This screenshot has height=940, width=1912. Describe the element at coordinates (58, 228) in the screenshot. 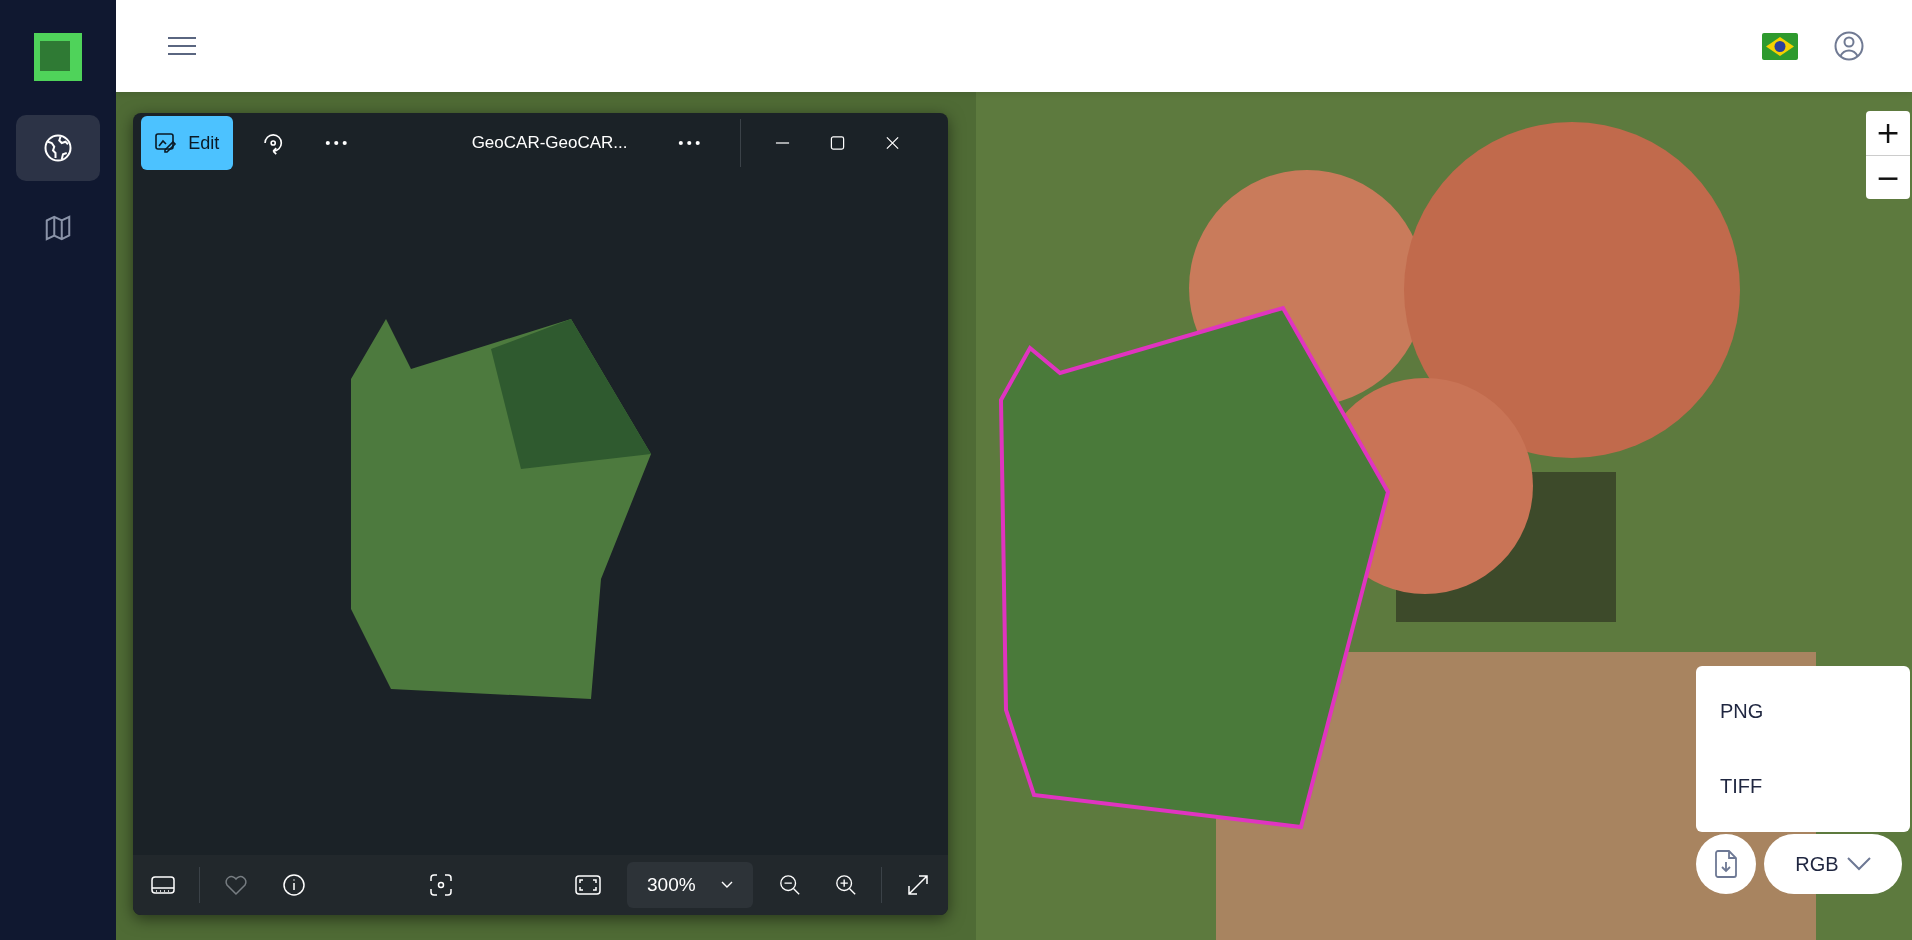

I see `map-icon` at that location.